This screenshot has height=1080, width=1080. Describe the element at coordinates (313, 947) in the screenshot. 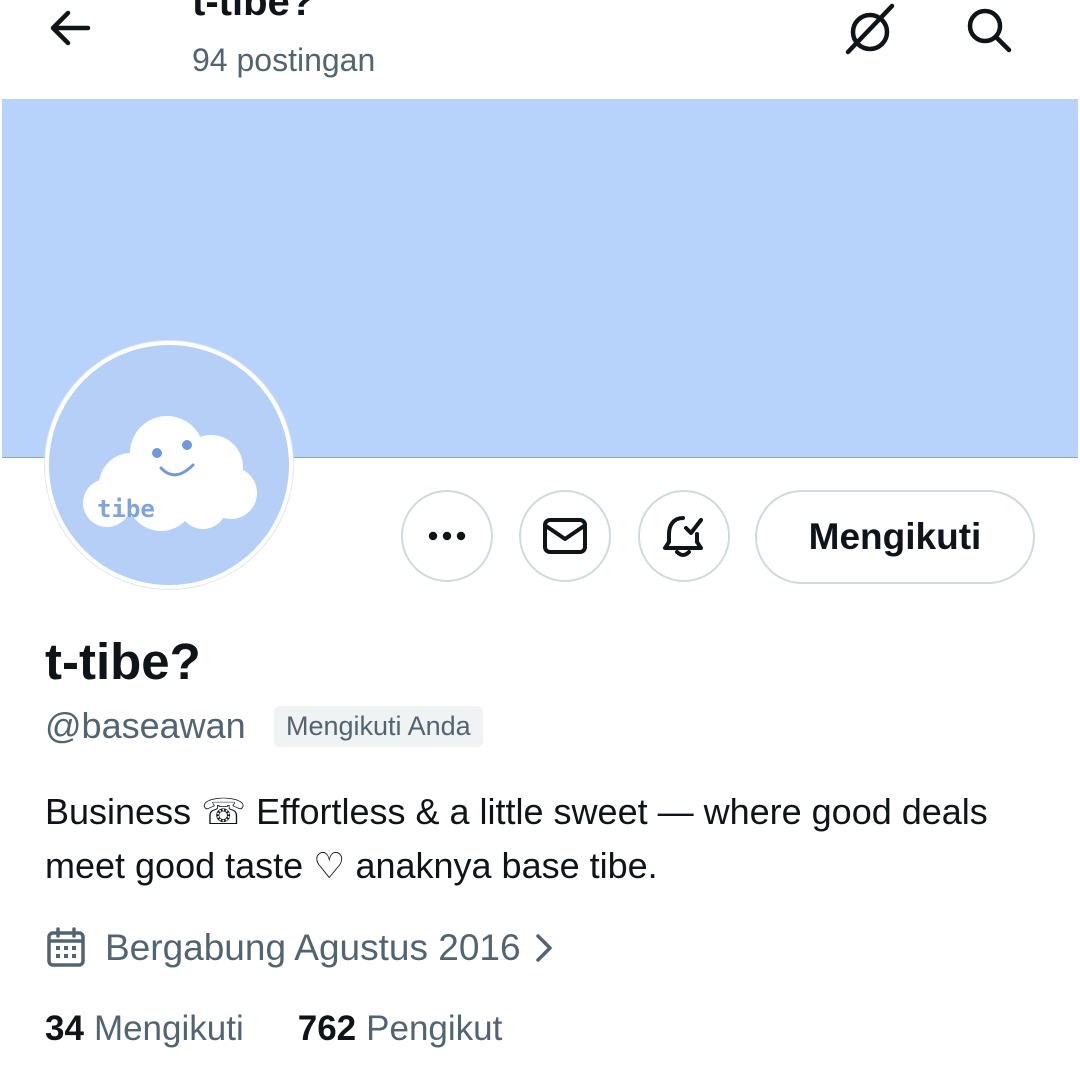

I see `joined-text: Bergabung Agustus 2016` at that location.